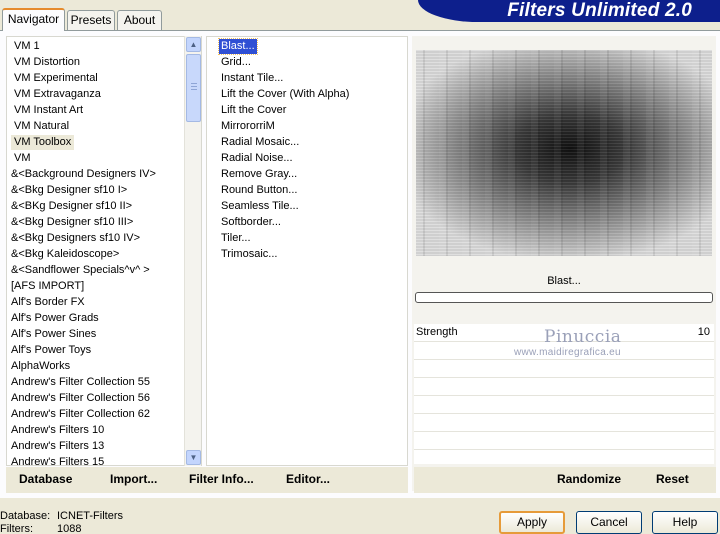 The width and height of the screenshot is (720, 534). I want to click on watermark-url: www.maidiregrafica.eu, so click(567, 352).